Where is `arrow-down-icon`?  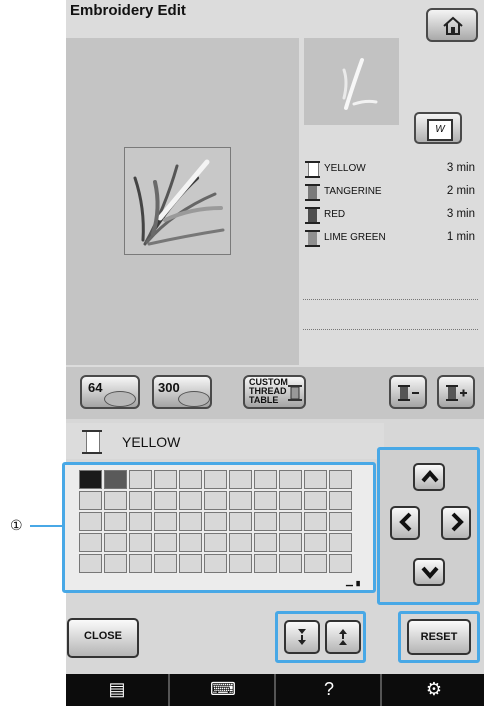
arrow-down-icon is located at coordinates (302, 637).